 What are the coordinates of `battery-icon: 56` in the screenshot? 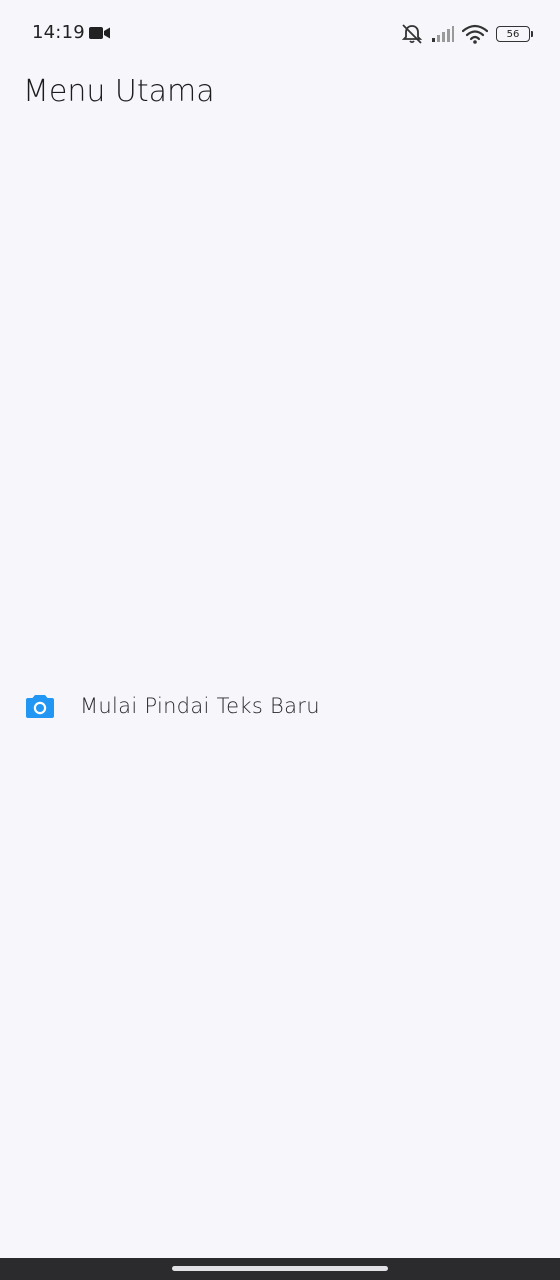 It's located at (514, 34).